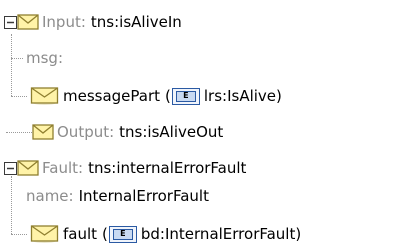 The height and width of the screenshot is (247, 419). I want to click on input-msg-node: msg:, so click(44, 58).